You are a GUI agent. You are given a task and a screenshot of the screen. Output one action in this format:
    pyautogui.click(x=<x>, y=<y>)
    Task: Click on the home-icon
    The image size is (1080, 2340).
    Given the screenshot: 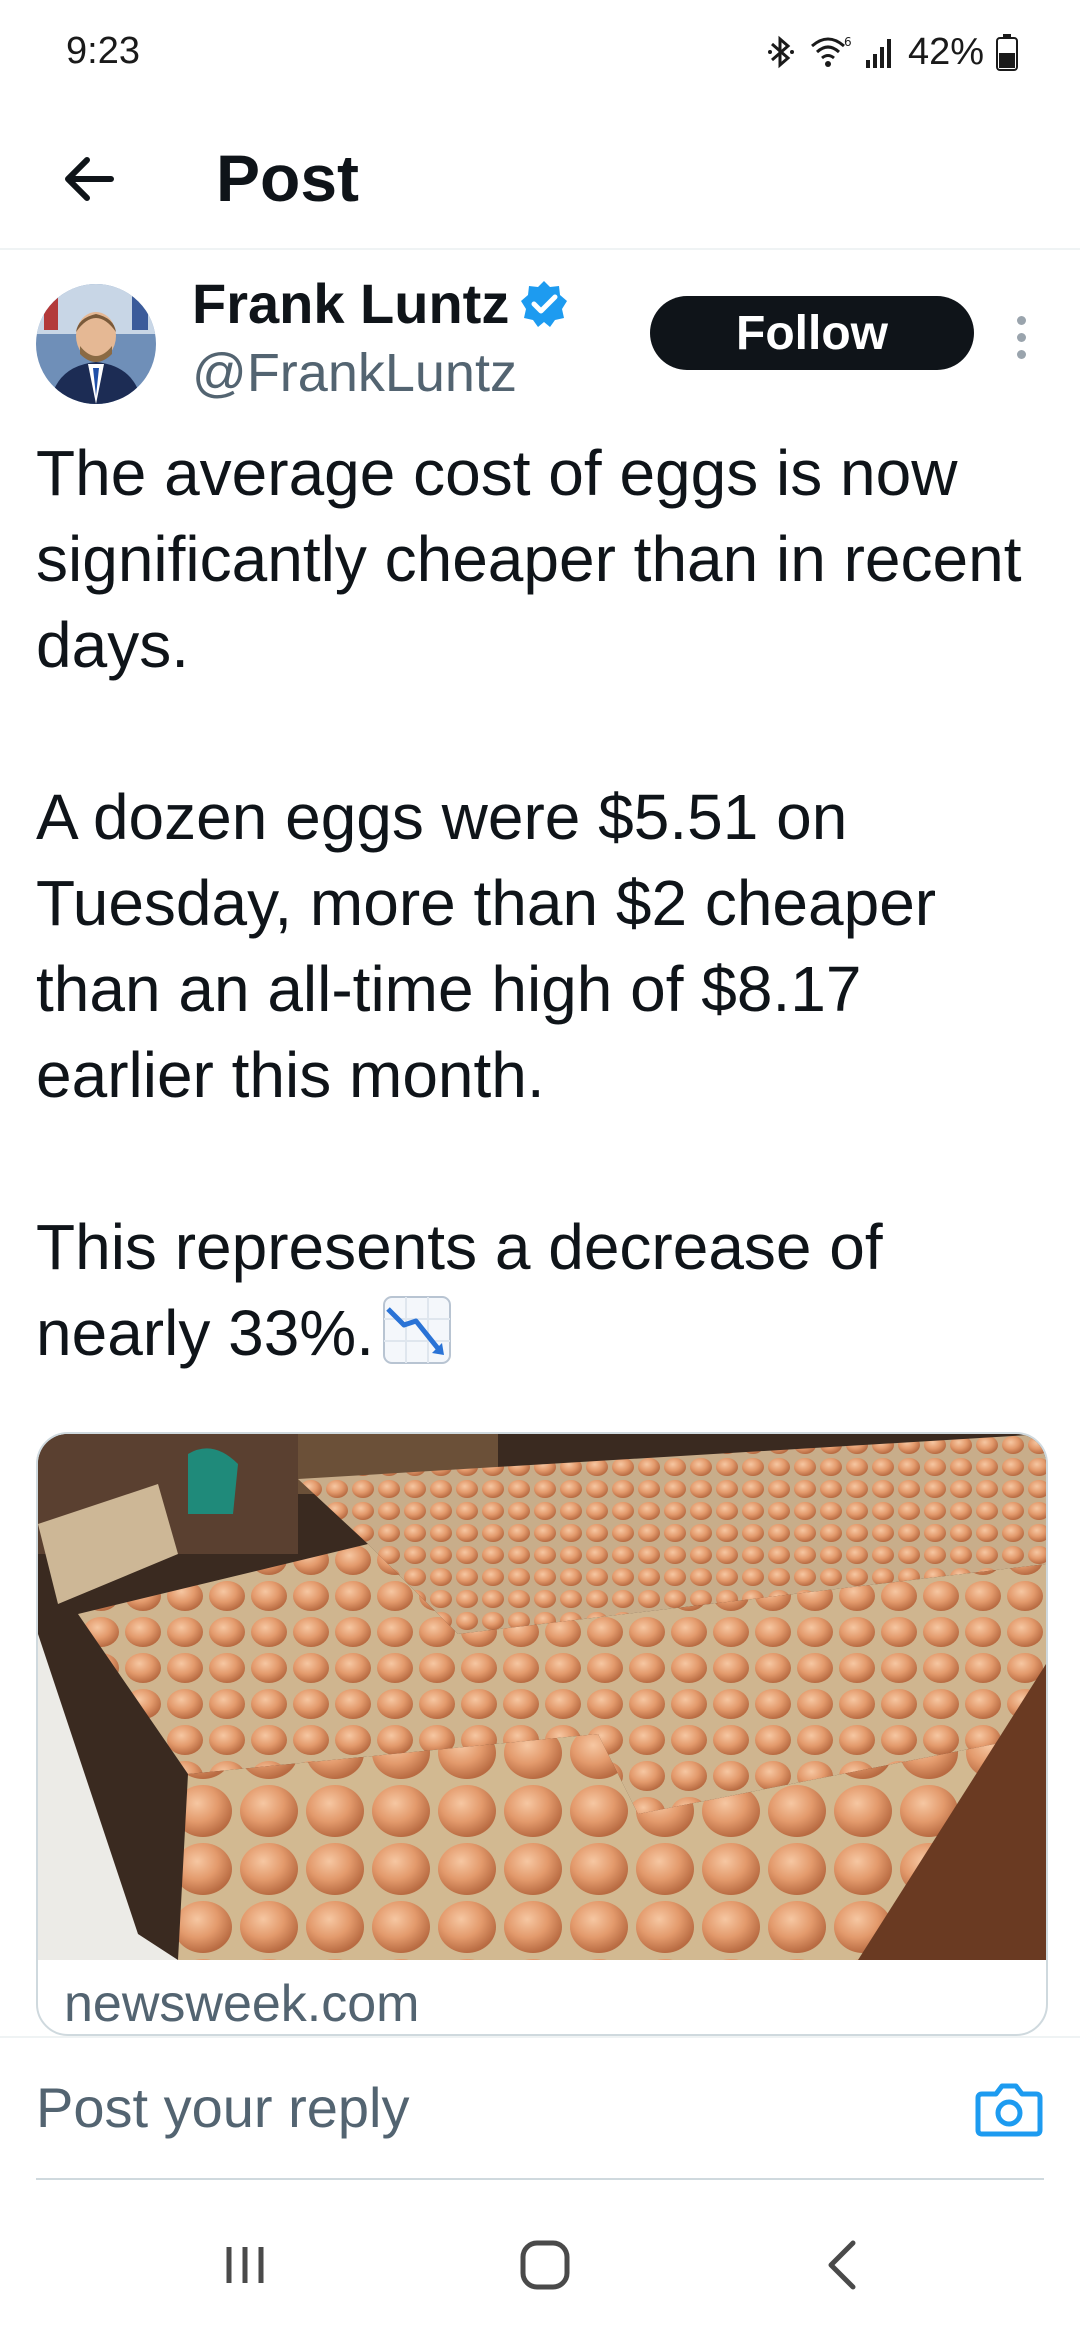 What is the action you would take?
    pyautogui.click(x=545, y=2265)
    